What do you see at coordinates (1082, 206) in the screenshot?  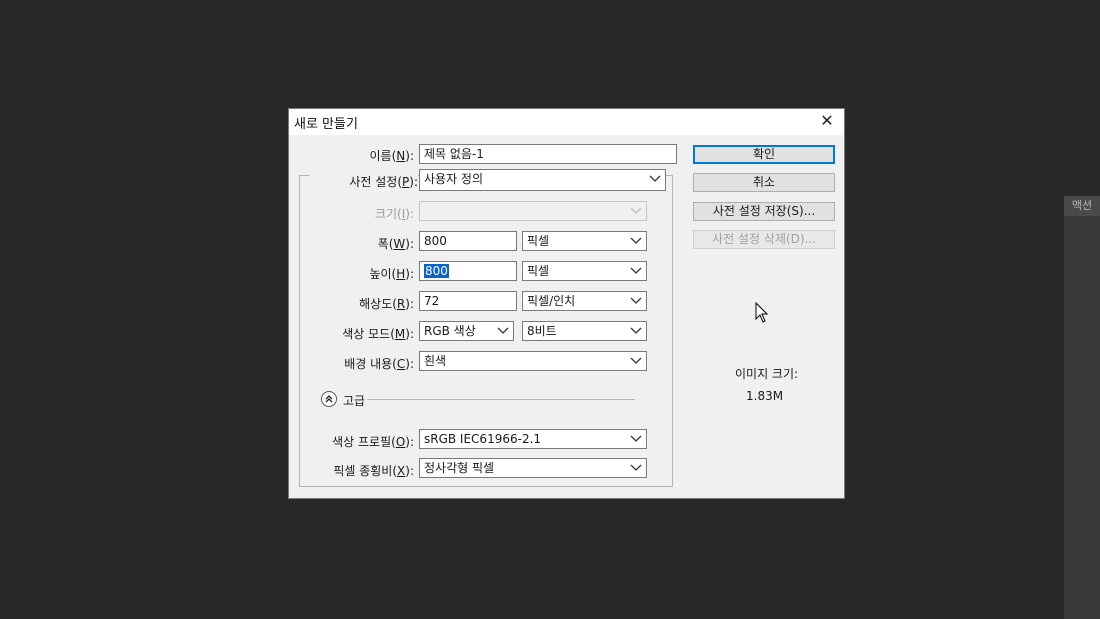 I see `panel-tab-actions: 액션` at bounding box center [1082, 206].